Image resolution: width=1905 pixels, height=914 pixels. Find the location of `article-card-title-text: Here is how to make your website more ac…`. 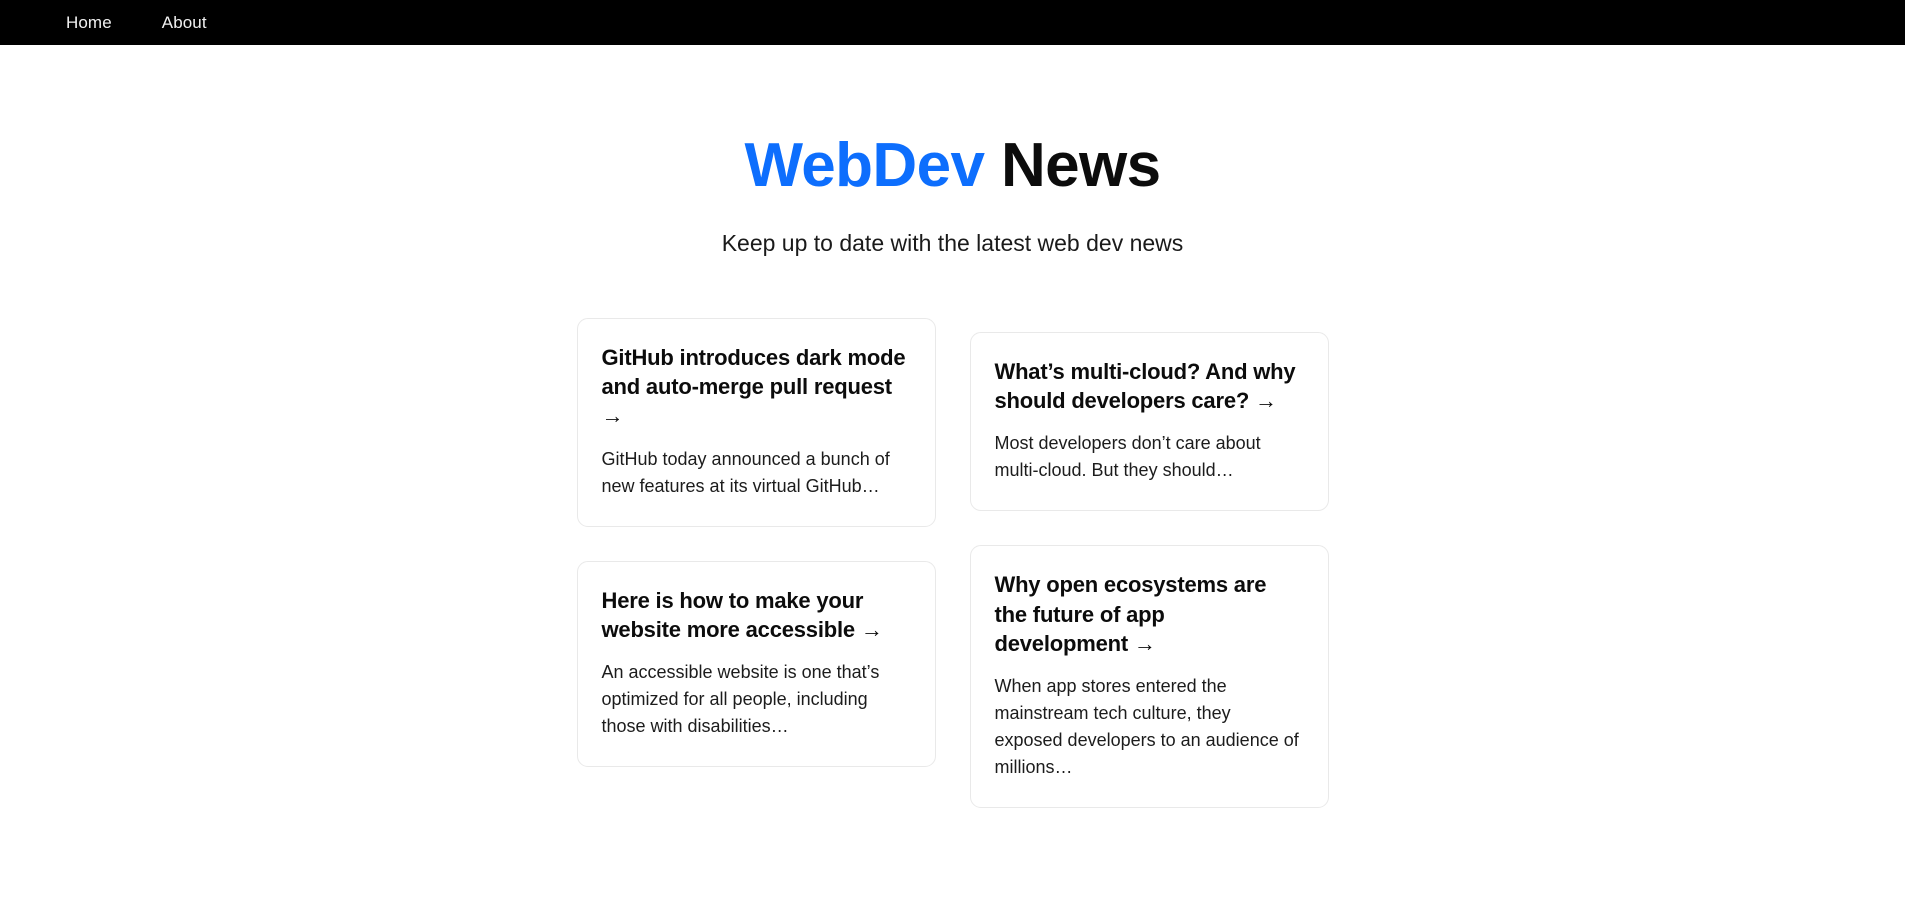

article-card-title-text: Here is how to make your website more ac… is located at coordinates (732, 614).